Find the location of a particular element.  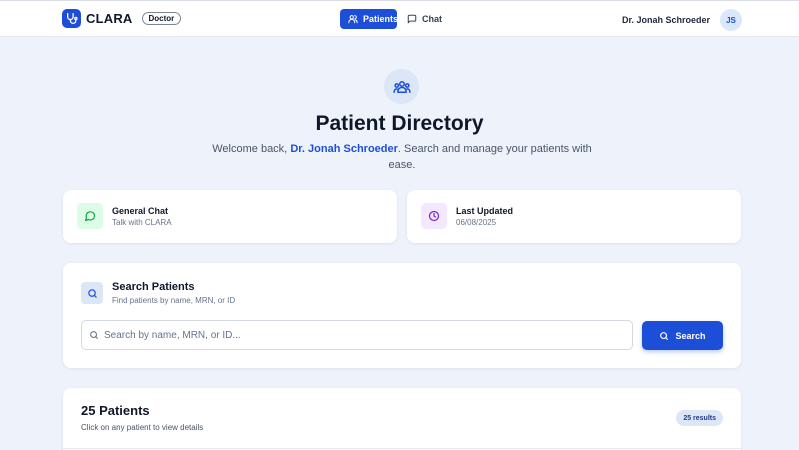

clock-icon is located at coordinates (434, 216).